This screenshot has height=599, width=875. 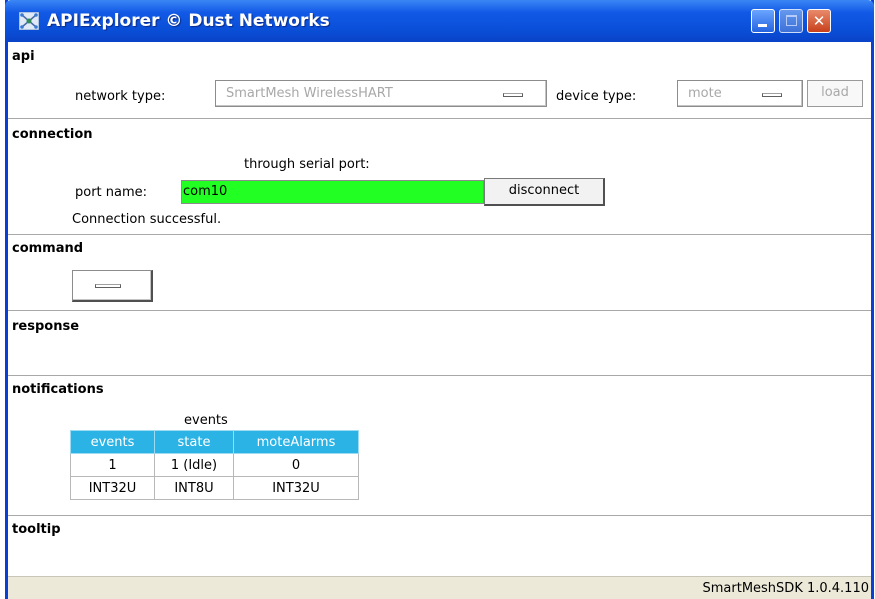 I want to click on column-header-motealarms: moteAlarms, so click(x=296, y=442).